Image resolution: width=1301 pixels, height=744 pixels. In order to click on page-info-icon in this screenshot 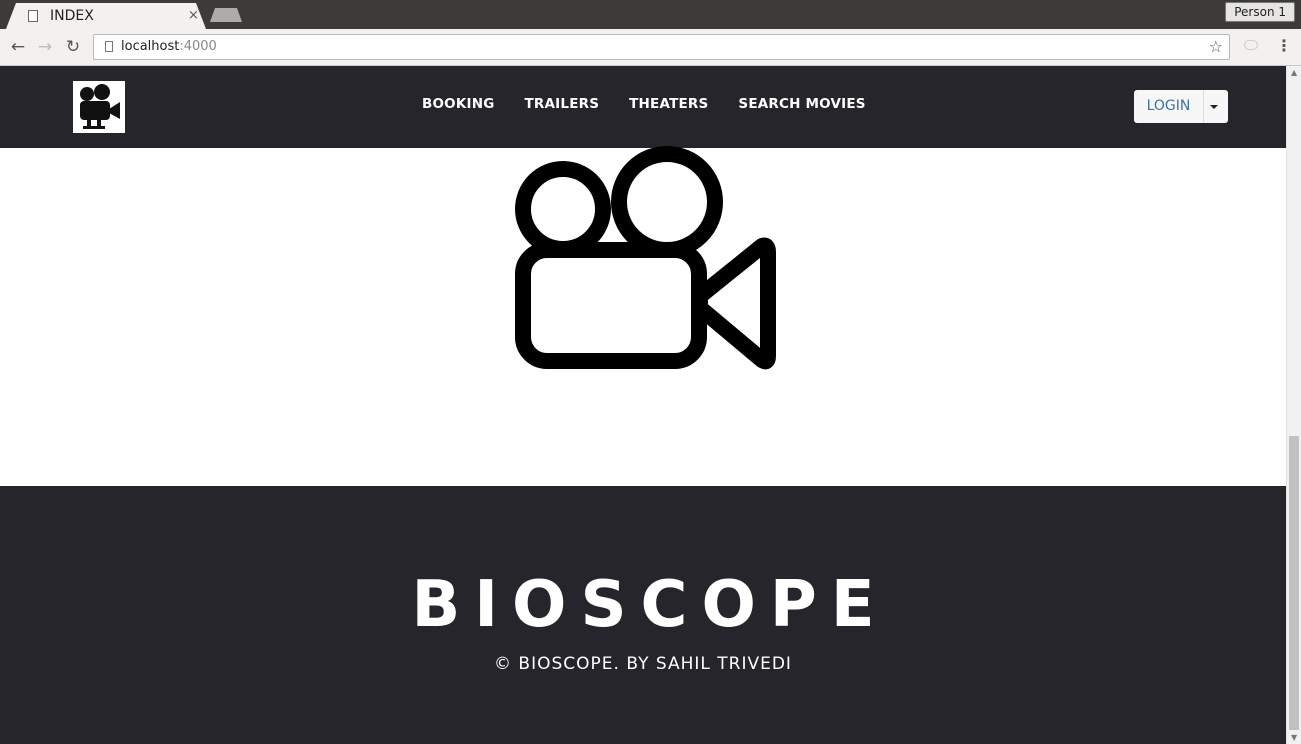, I will do `click(109, 46)`.